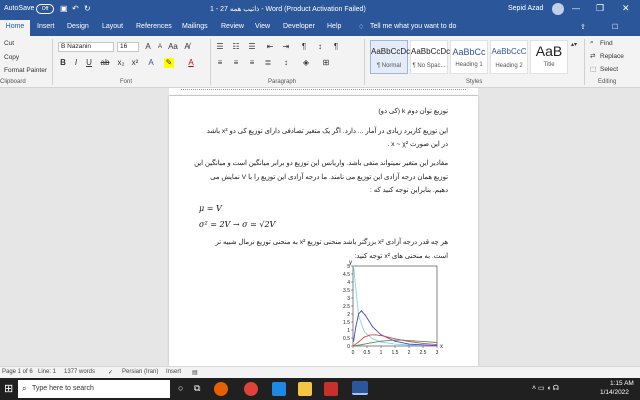  I want to click on insert-mode: Insert, so click(173, 372).